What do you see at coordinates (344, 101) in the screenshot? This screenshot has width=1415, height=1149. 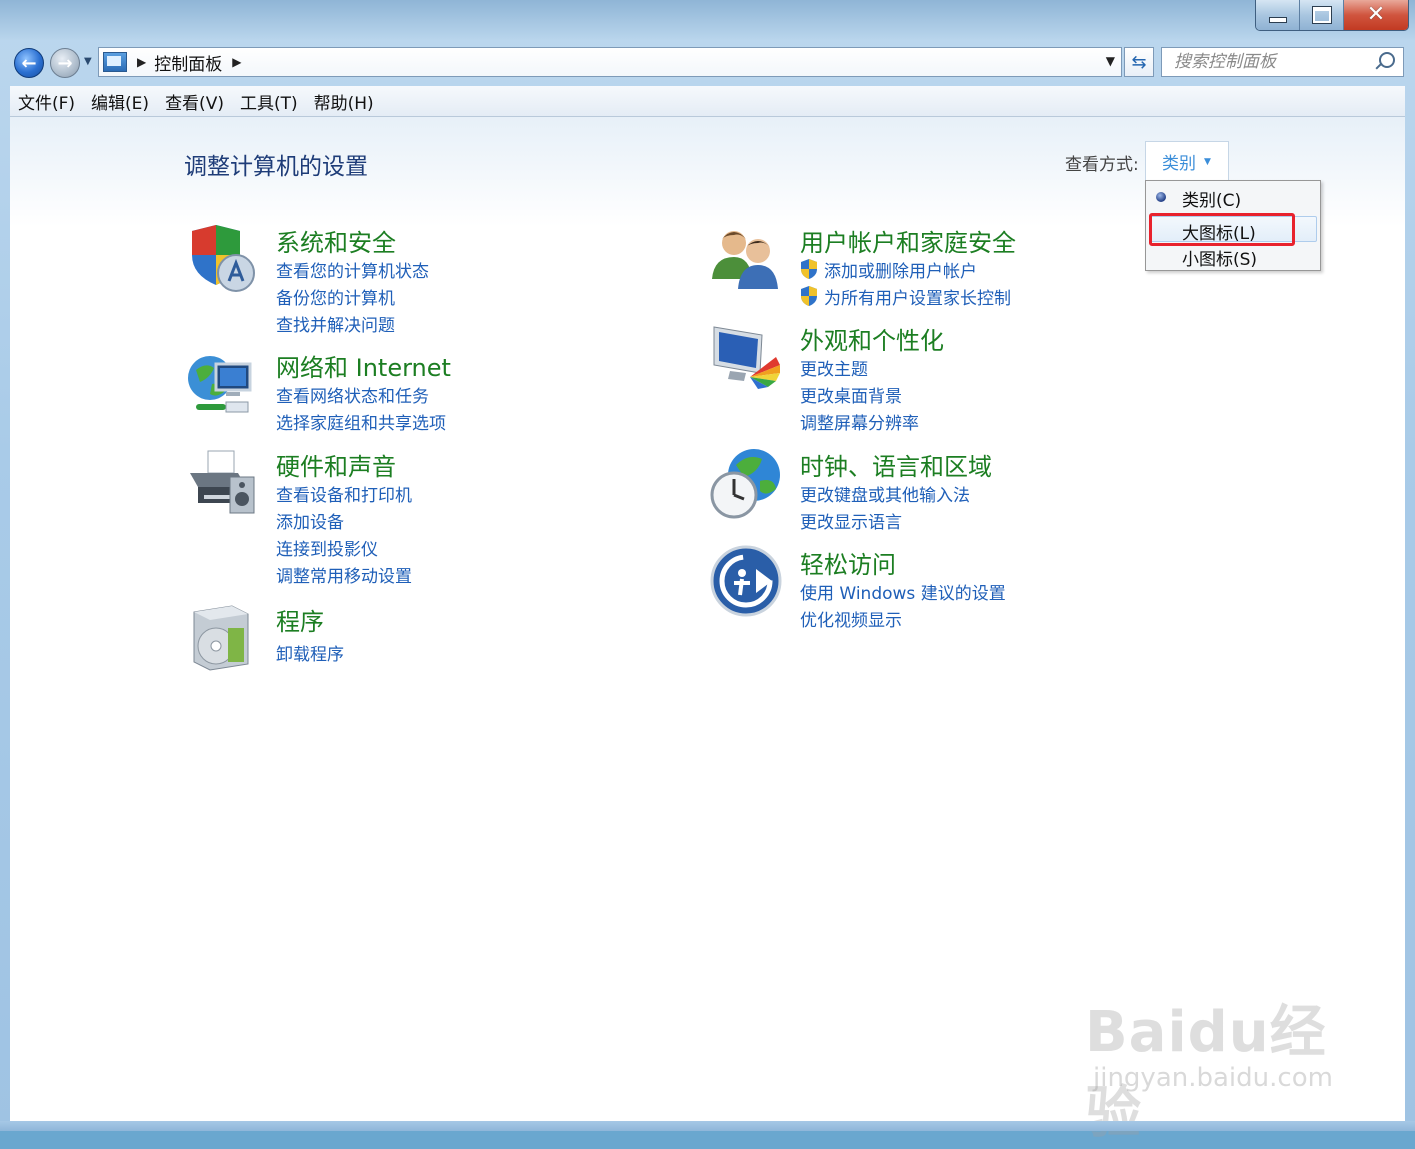 I see `menu-help: 帮助(H)` at bounding box center [344, 101].